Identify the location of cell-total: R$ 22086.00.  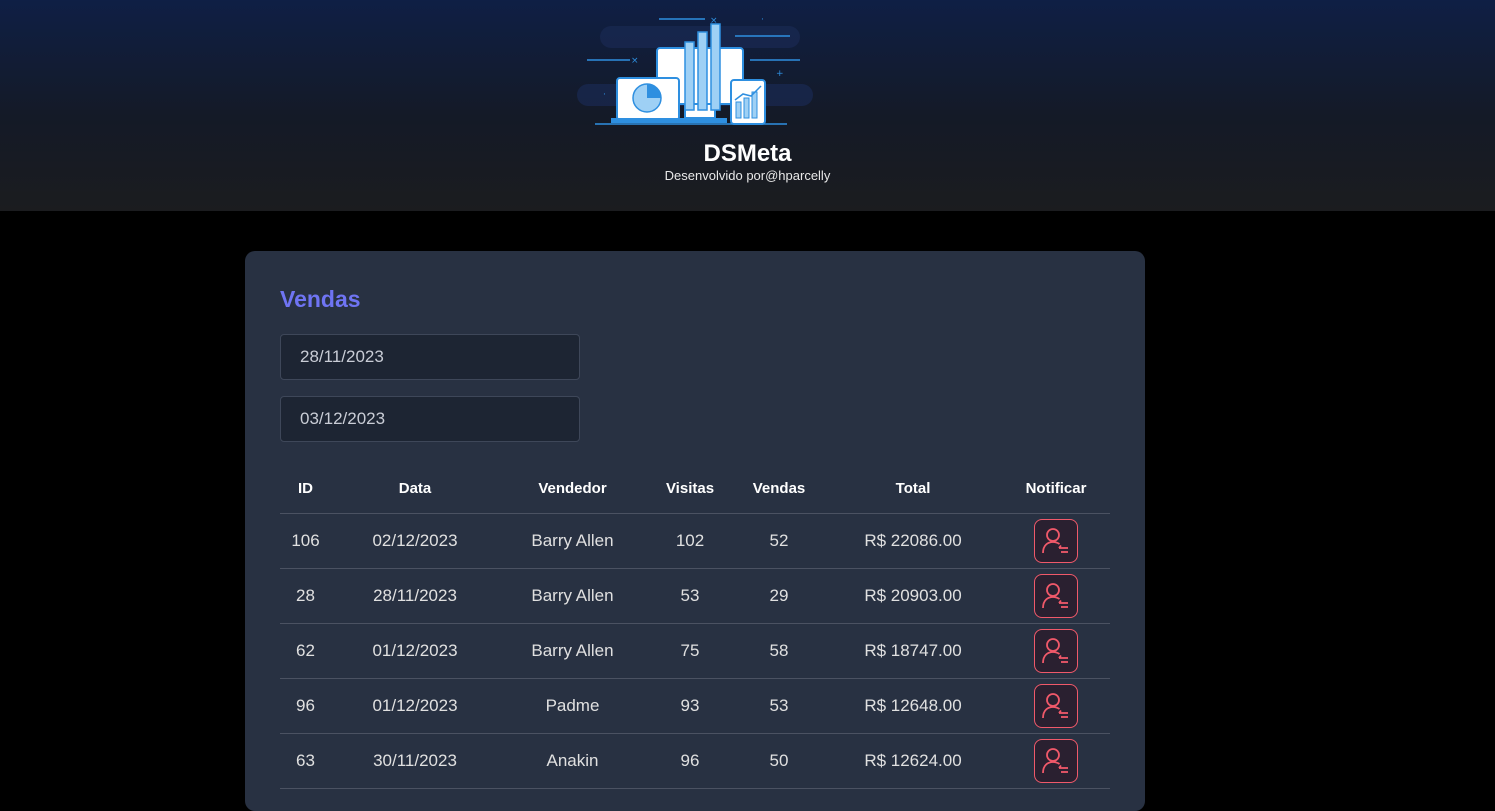
(913, 541).